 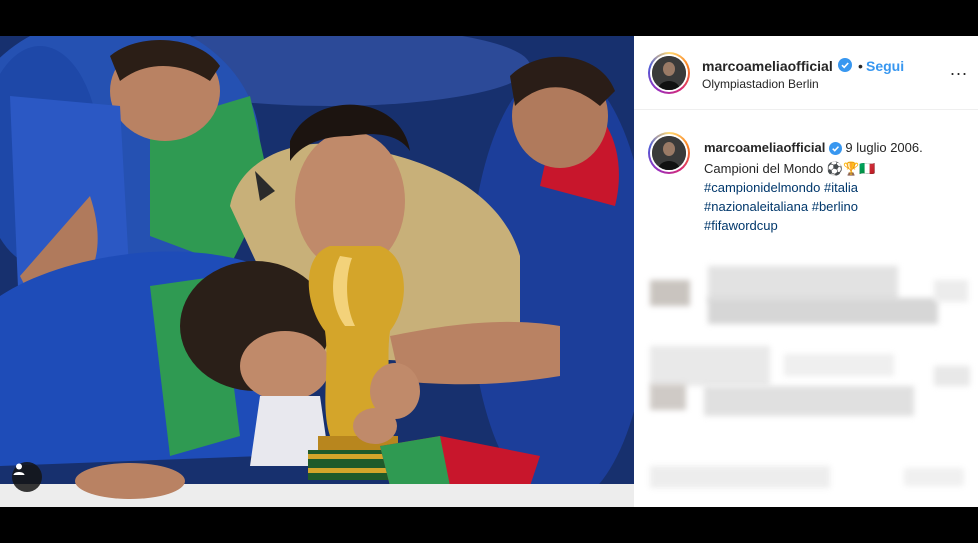 What do you see at coordinates (762, 187) in the screenshot?
I see `hashtag-link: #campionidelmondo` at bounding box center [762, 187].